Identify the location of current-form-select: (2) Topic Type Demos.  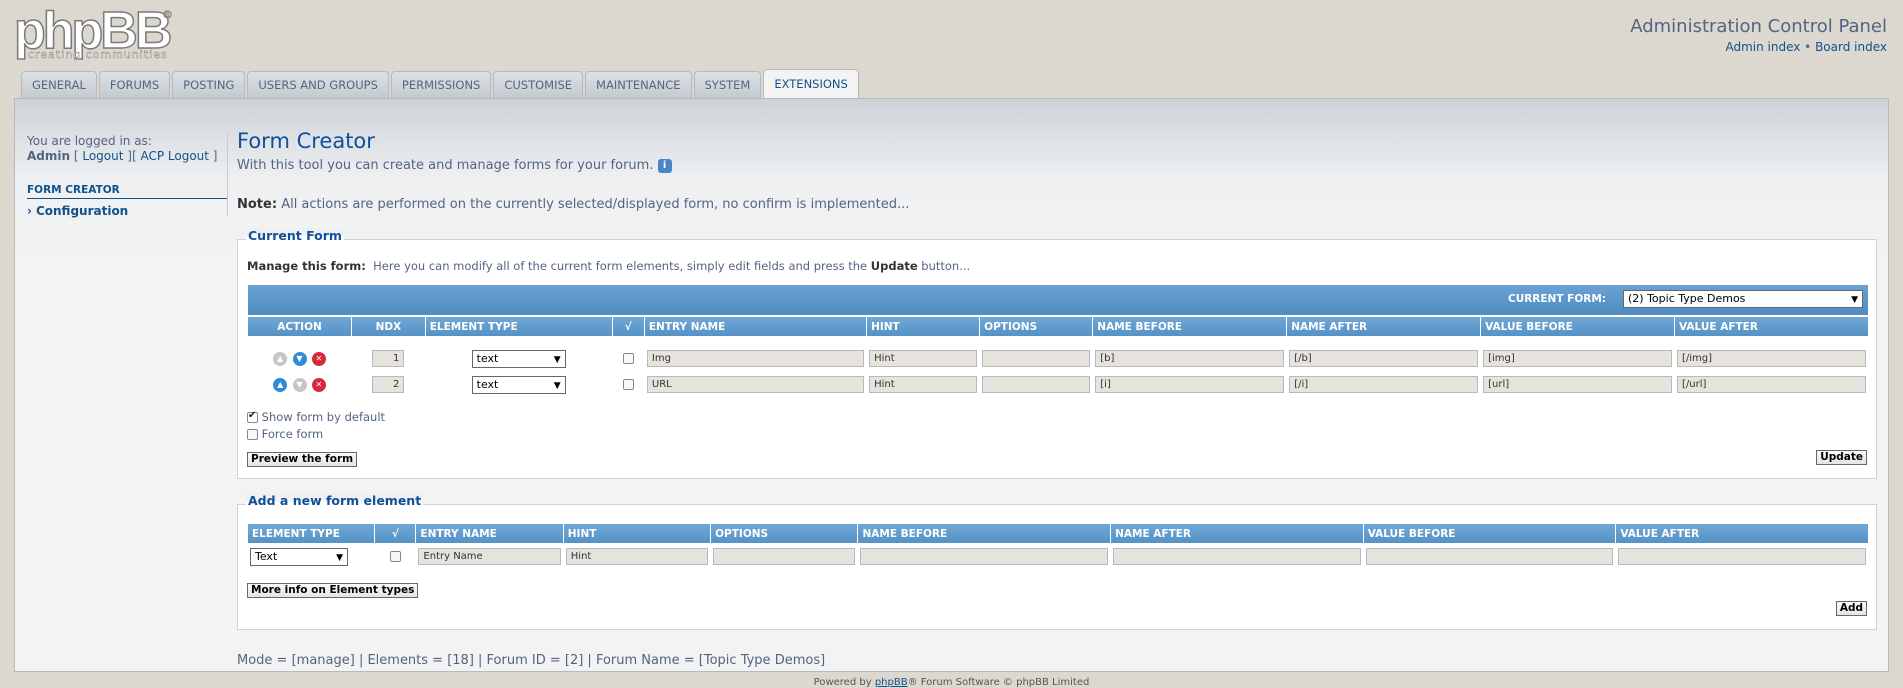
(1743, 299).